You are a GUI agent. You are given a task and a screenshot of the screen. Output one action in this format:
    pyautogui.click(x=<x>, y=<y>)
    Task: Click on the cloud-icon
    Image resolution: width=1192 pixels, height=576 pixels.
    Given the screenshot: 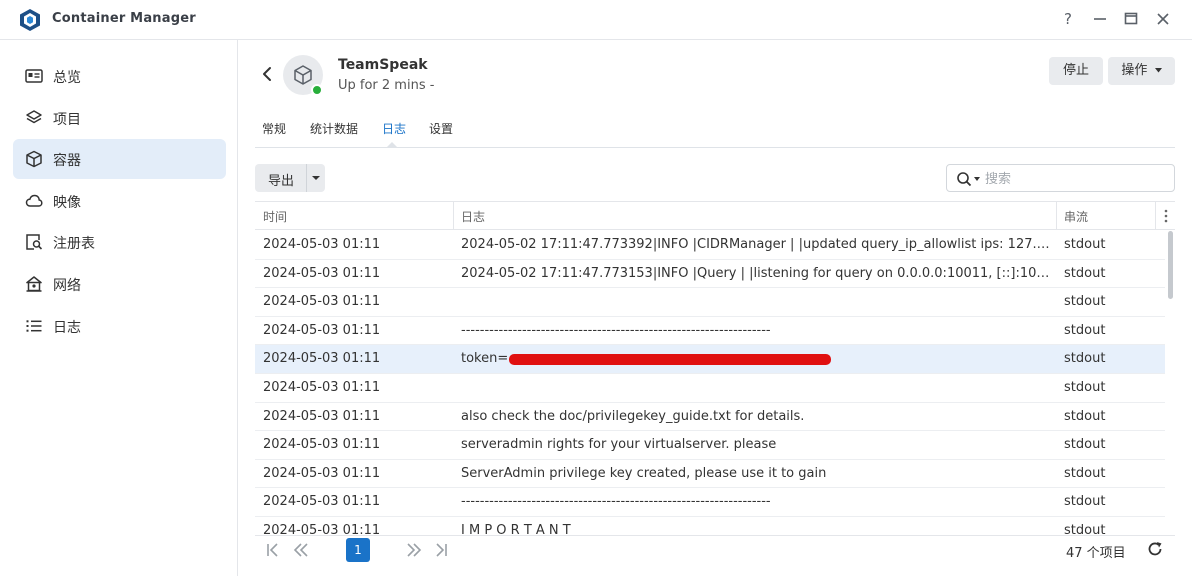 What is the action you would take?
    pyautogui.click(x=34, y=200)
    